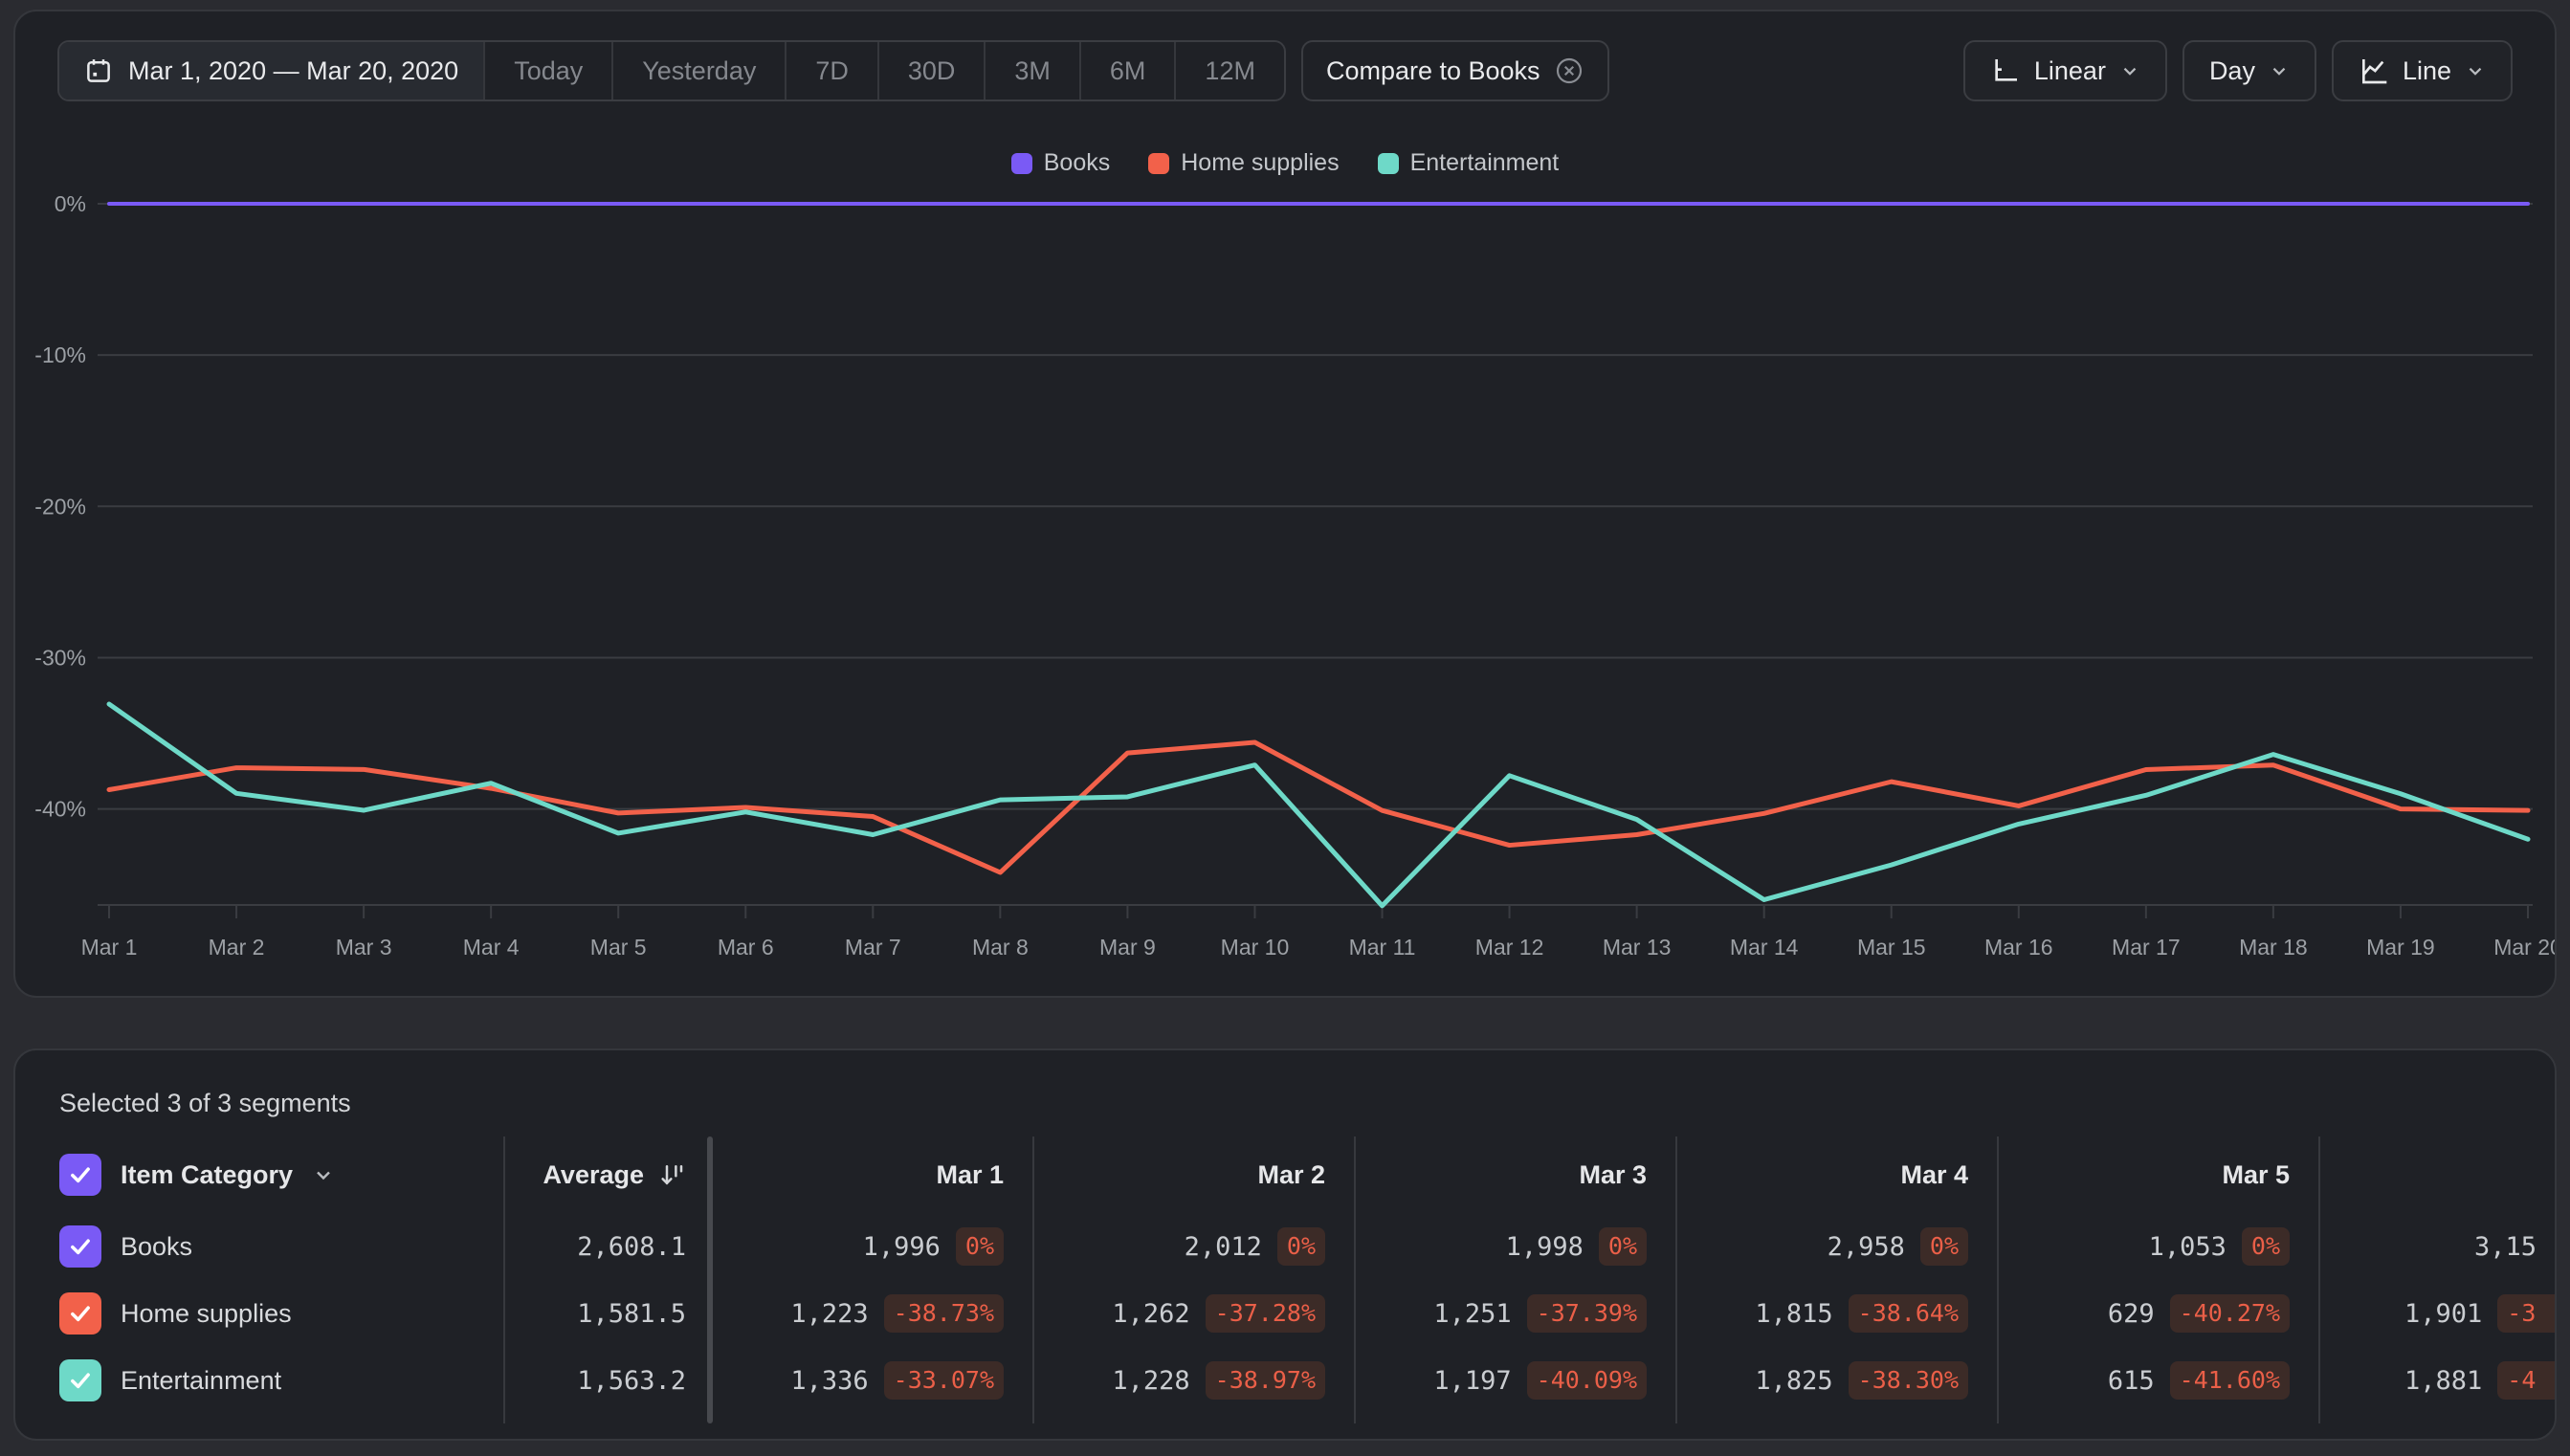 The image size is (2570, 1456). I want to click on row-books: Books, so click(281, 1247).